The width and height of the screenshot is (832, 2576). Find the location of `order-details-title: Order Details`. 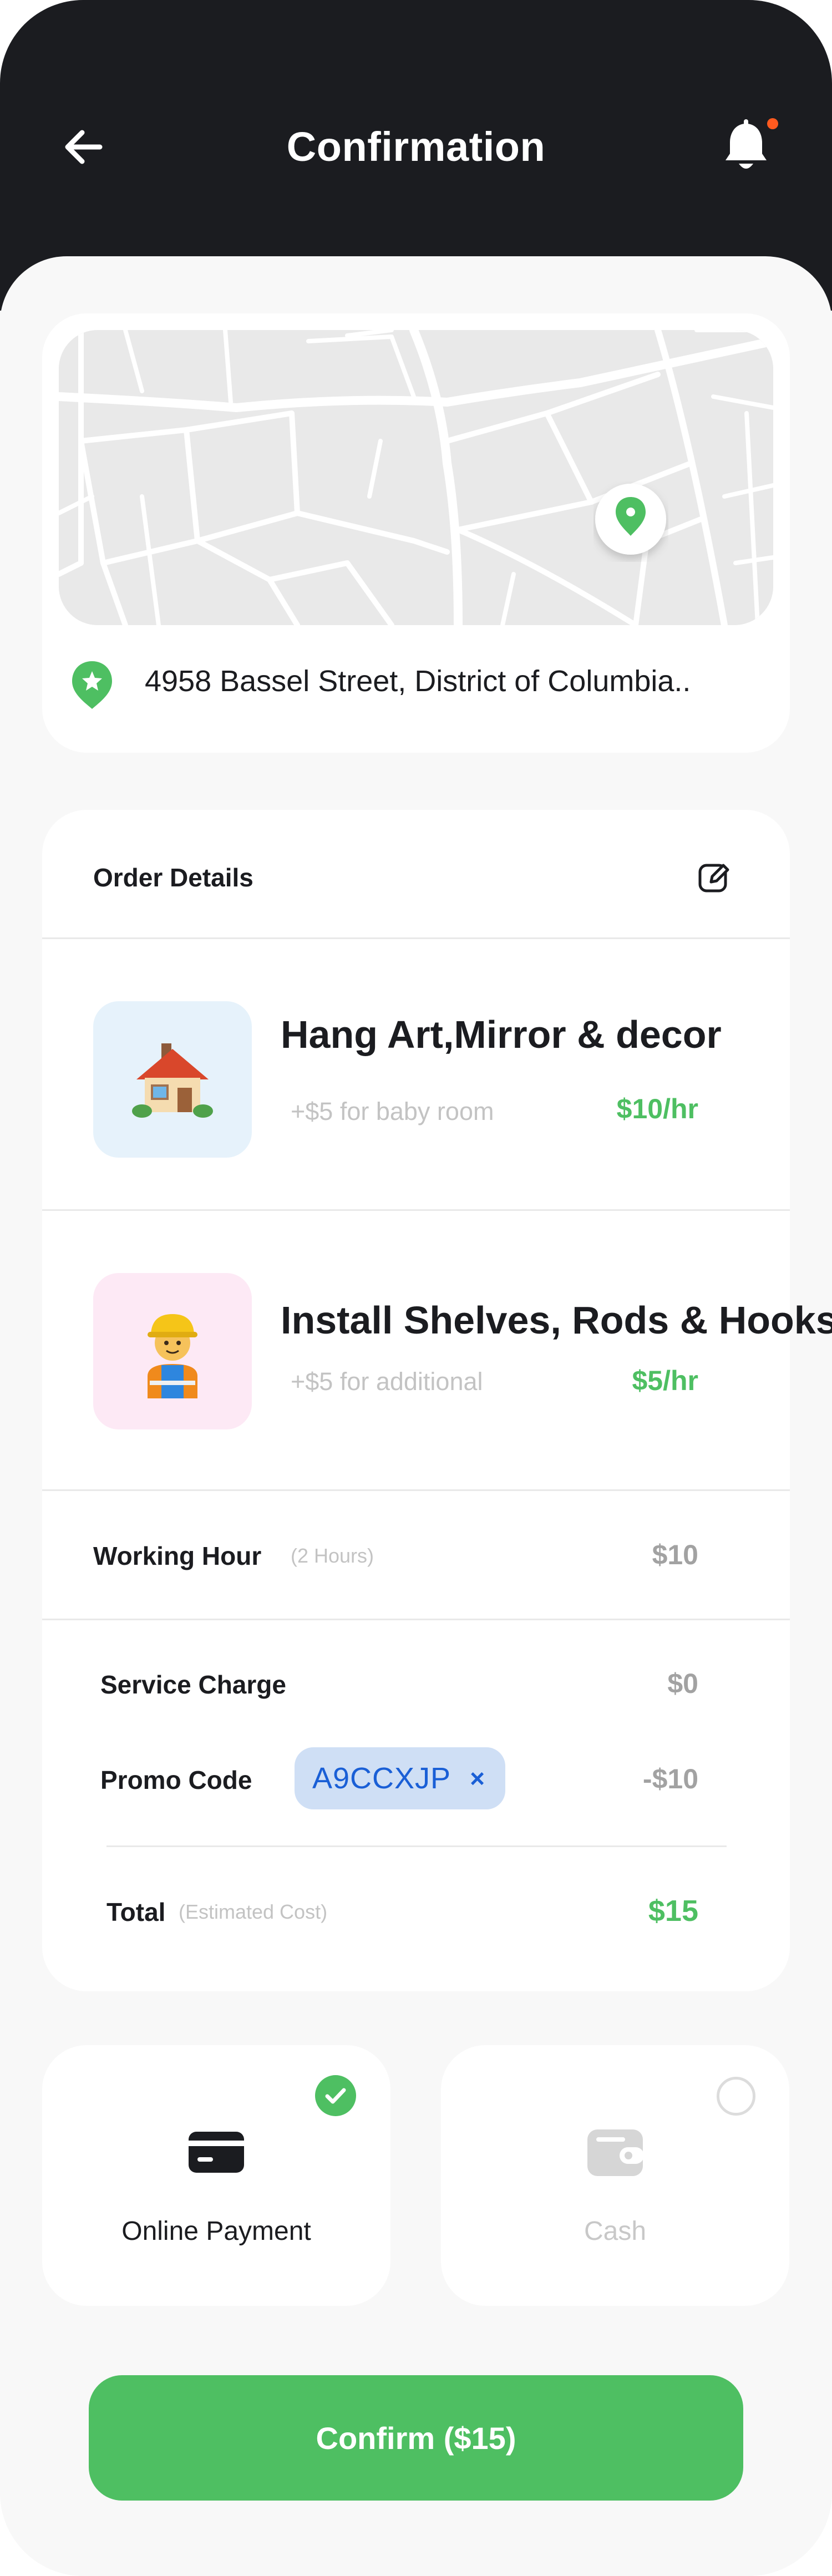

order-details-title: Order Details is located at coordinates (173, 877).